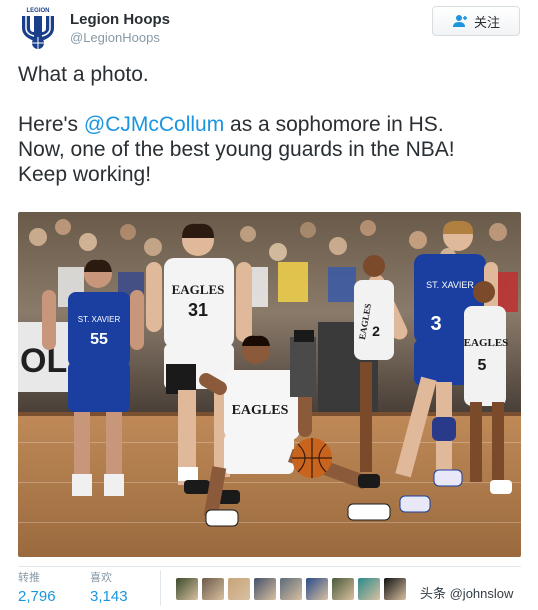 Image resolution: width=538 pixels, height=610 pixels. I want to click on add-user-icon, so click(459, 21).